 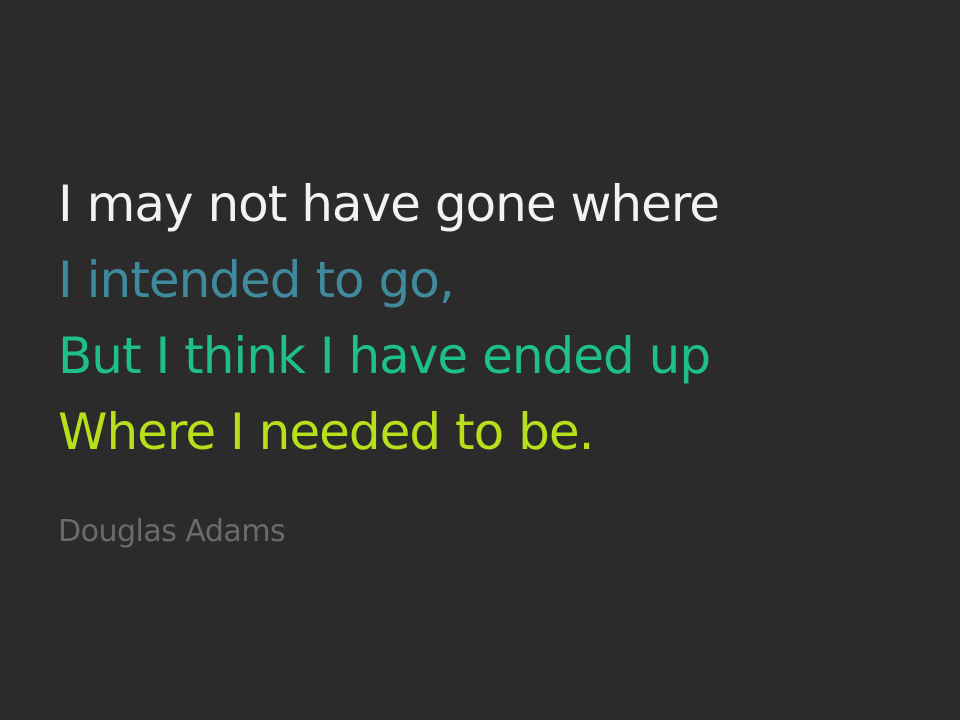 What do you see at coordinates (172, 531) in the screenshot?
I see `quote-author: Douglas Adams` at bounding box center [172, 531].